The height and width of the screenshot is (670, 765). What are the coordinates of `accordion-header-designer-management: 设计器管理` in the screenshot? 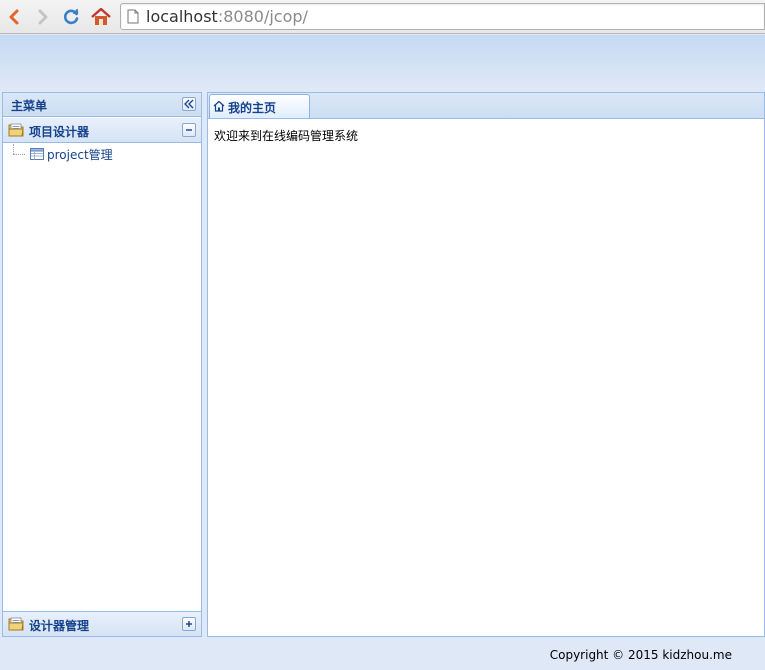 It's located at (102, 623).